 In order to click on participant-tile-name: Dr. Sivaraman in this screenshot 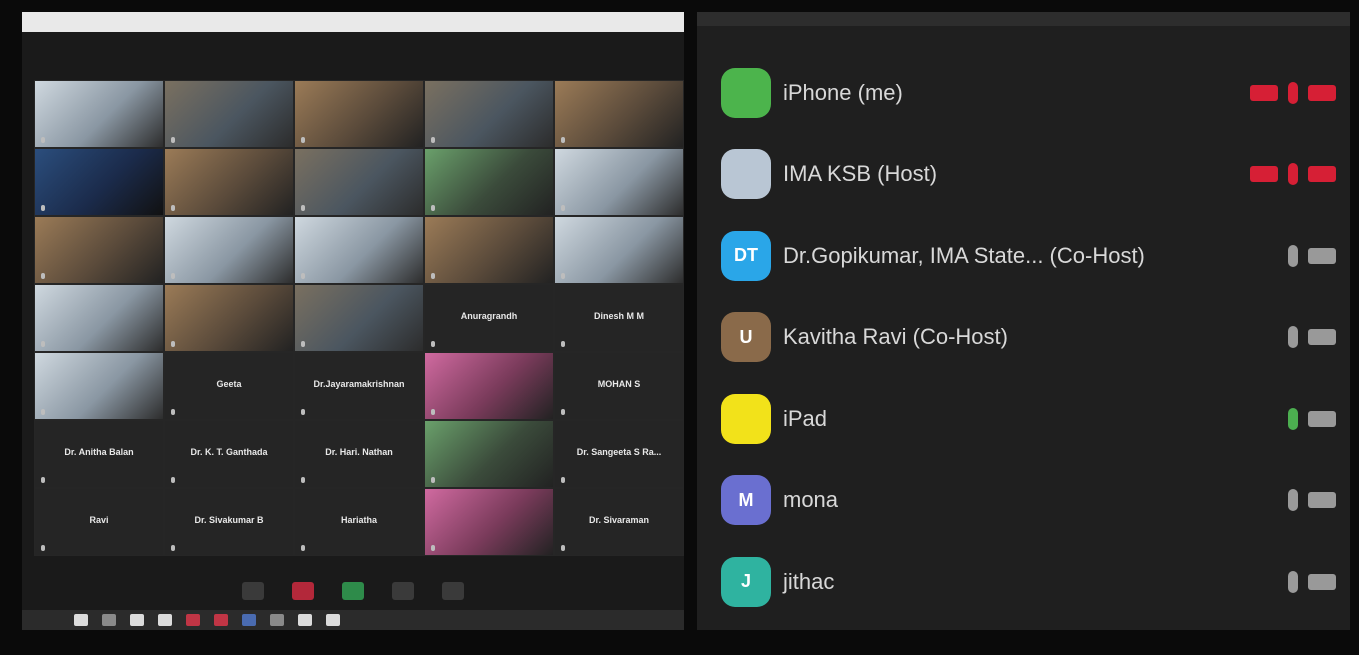, I will do `click(619, 520)`.